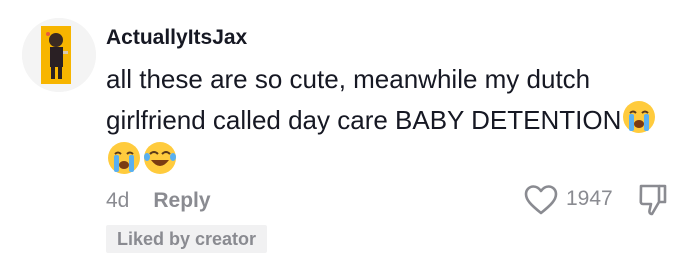  What do you see at coordinates (541, 200) in the screenshot?
I see `heart-icon` at bounding box center [541, 200].